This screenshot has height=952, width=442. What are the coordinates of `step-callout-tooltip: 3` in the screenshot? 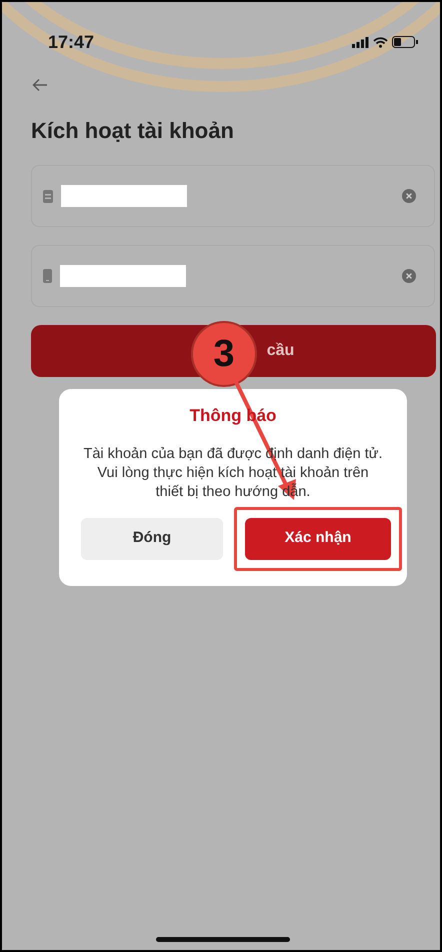 It's located at (224, 354).